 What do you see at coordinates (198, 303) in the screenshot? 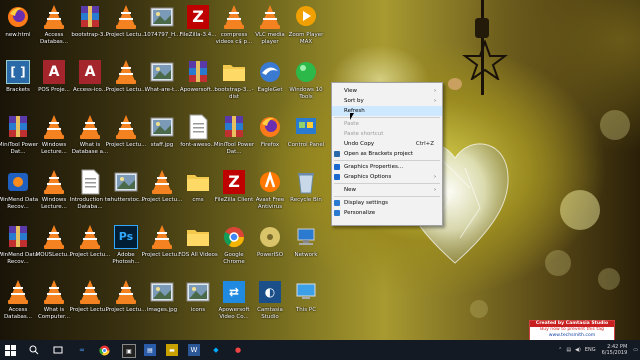
I see `desktop-icon: icons` at bounding box center [198, 303].